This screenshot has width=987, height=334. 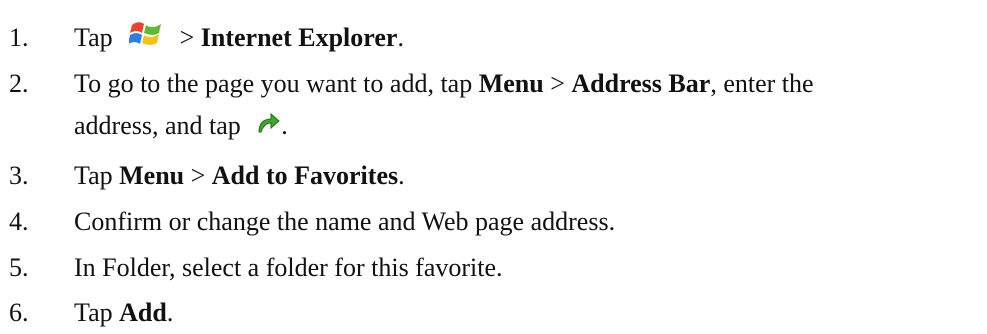 I want to click on step-text: Tap Menu > Add to Favorites., so click(x=239, y=176).